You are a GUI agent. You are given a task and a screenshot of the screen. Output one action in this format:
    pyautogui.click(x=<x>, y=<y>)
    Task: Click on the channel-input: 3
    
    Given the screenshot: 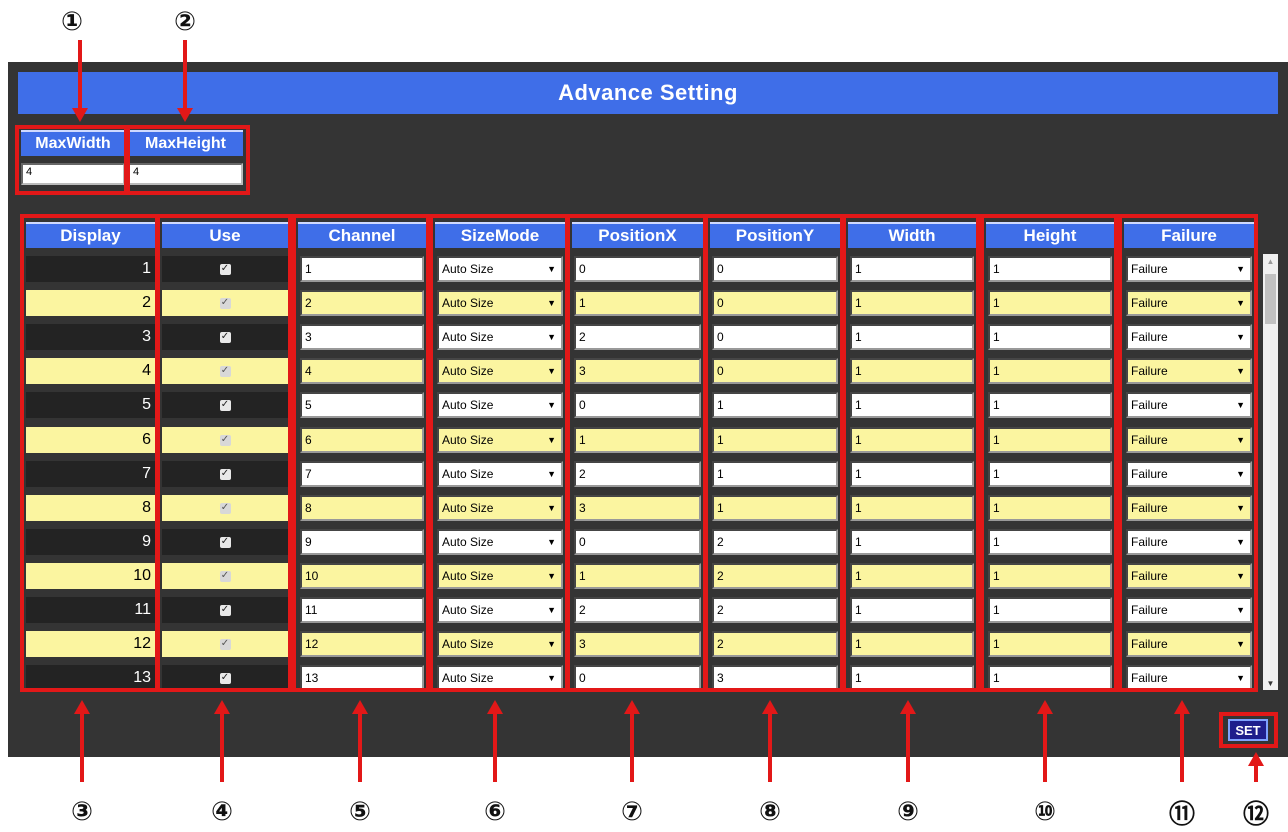 What is the action you would take?
    pyautogui.click(x=362, y=337)
    